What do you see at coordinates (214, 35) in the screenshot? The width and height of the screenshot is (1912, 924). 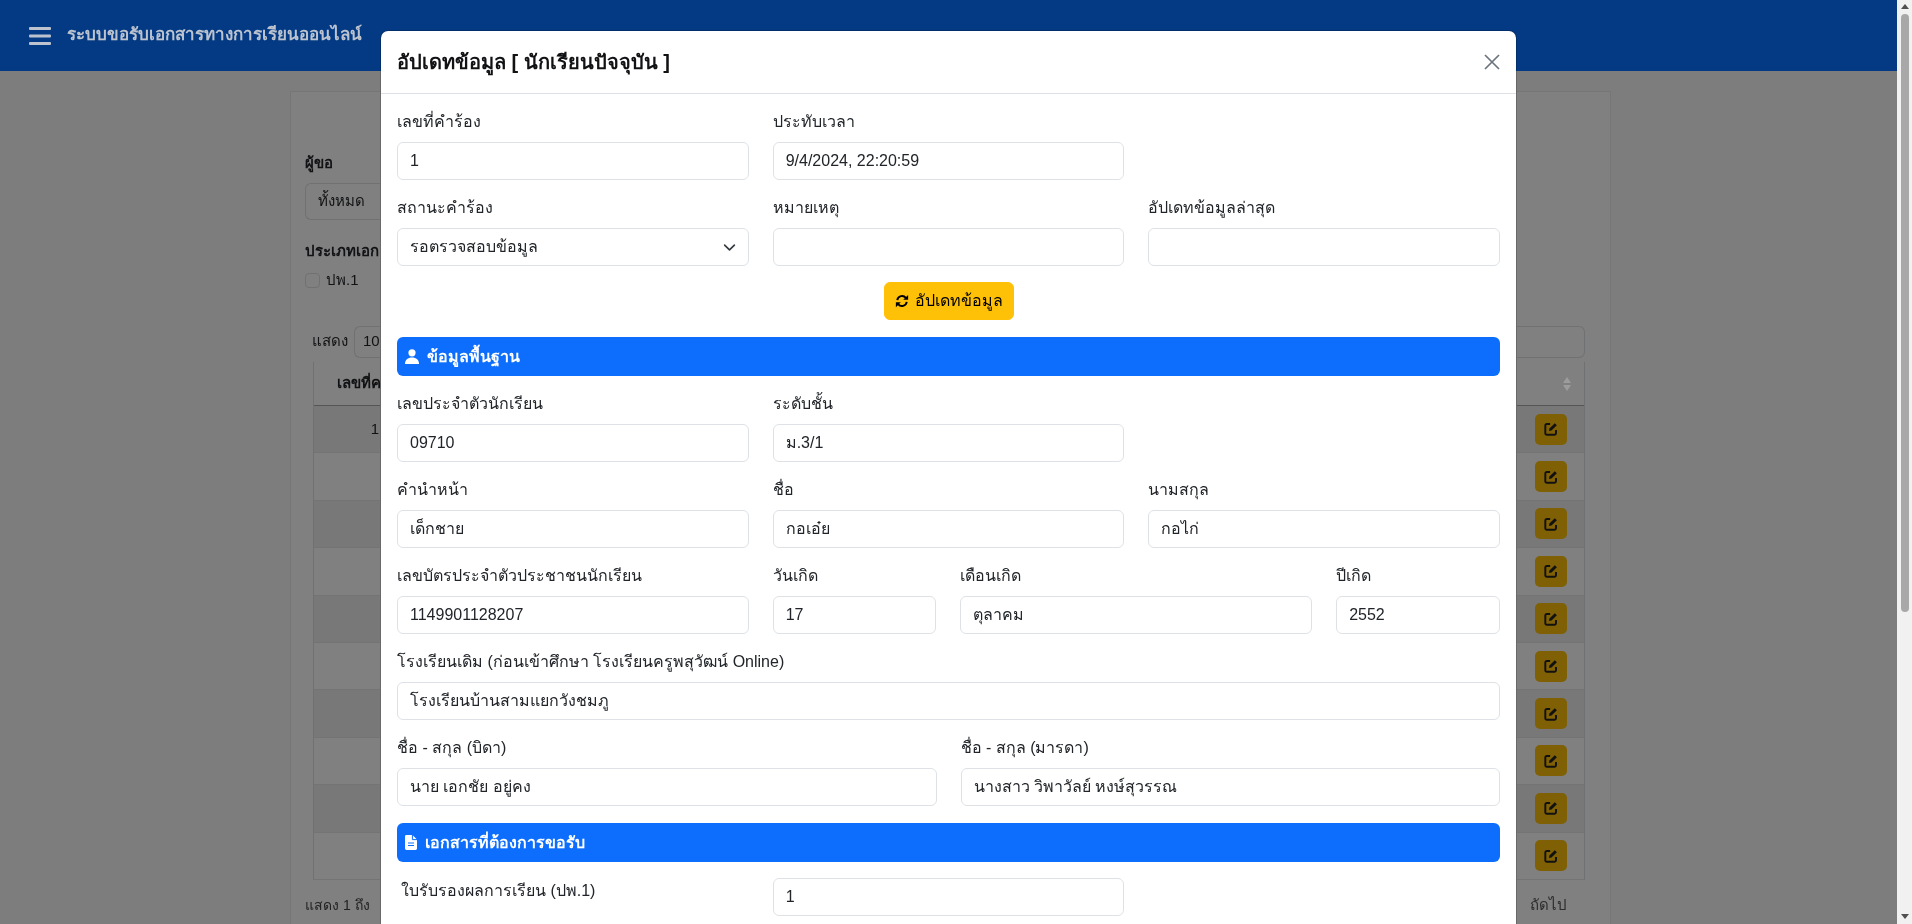 I see `app-title: ระบบขอรับเอกสารทางการเรียนออนไลน์` at bounding box center [214, 35].